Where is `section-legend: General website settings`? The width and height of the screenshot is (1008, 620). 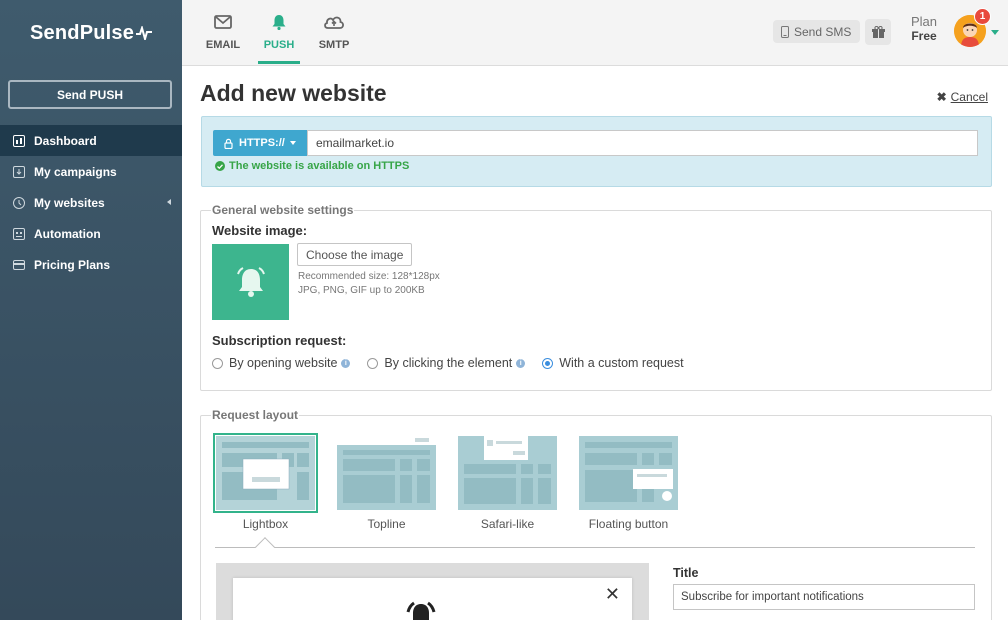
section-legend: General website settings is located at coordinates (283, 210).